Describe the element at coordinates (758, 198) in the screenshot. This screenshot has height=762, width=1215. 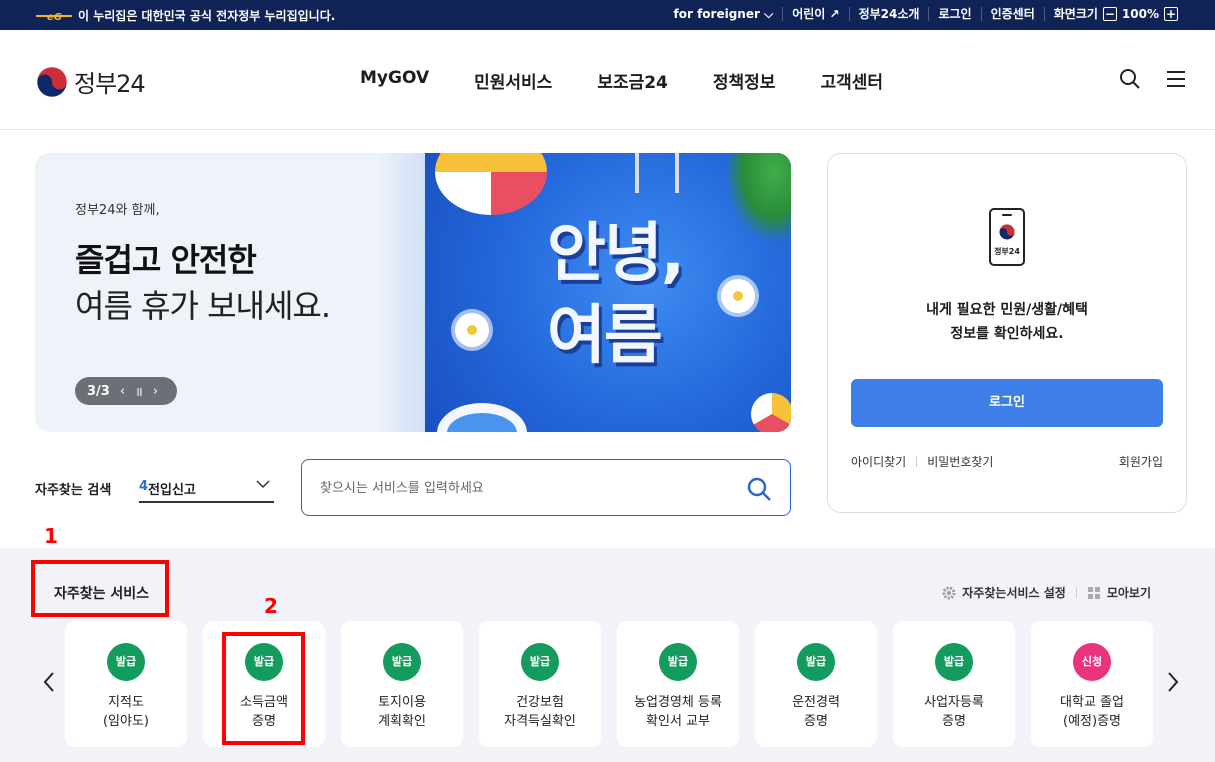
I see `palm-leaf-art` at that location.